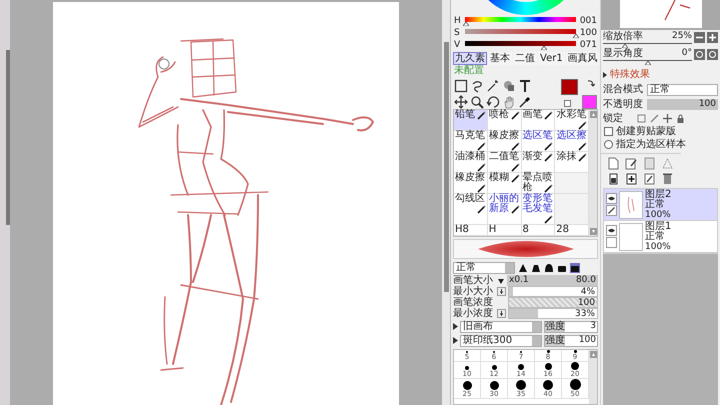  What do you see at coordinates (461, 85) in the screenshot?
I see `selection-rectangle-icon` at bounding box center [461, 85].